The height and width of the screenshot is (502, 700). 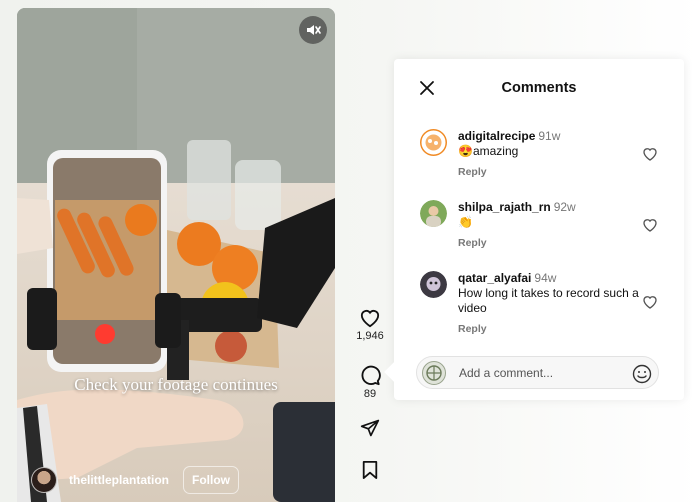 What do you see at coordinates (119, 480) in the screenshot?
I see `author-username: thelittleplantation` at bounding box center [119, 480].